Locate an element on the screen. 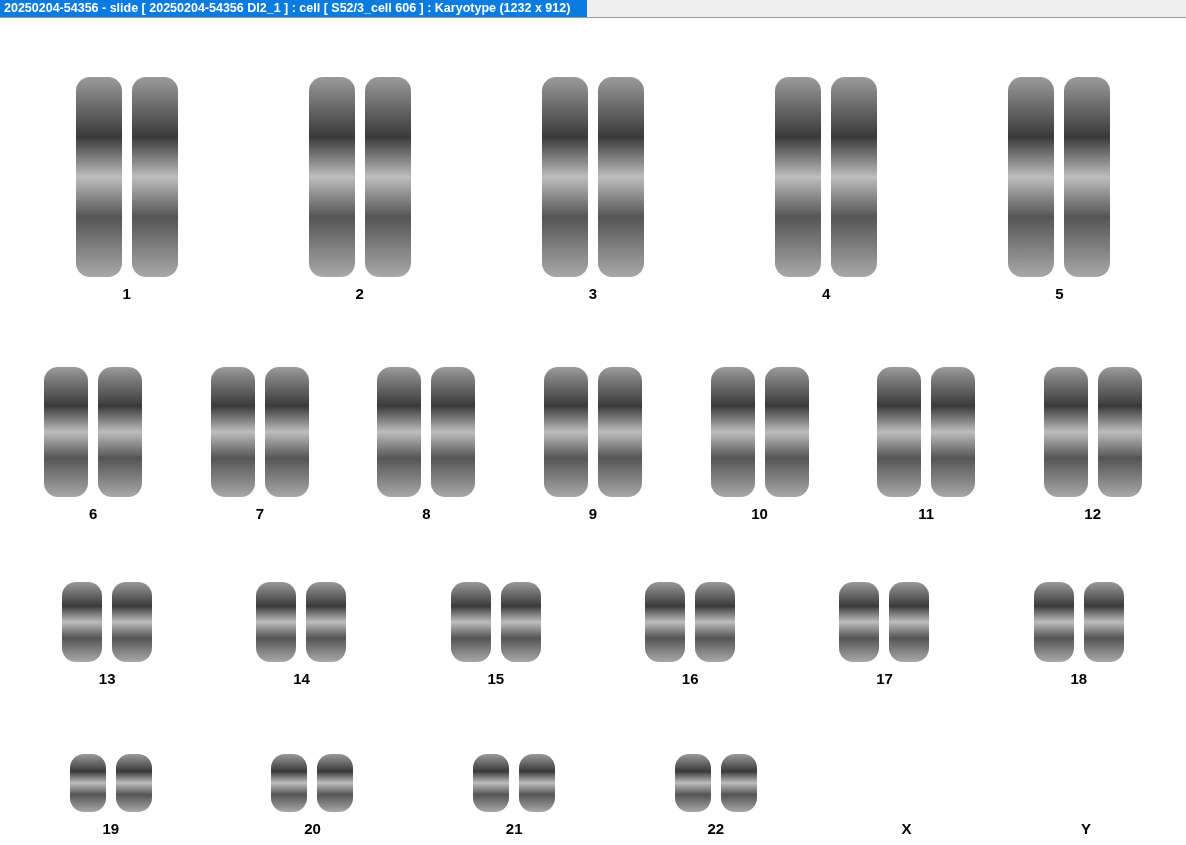  chromosome-number: 21 is located at coordinates (514, 828).